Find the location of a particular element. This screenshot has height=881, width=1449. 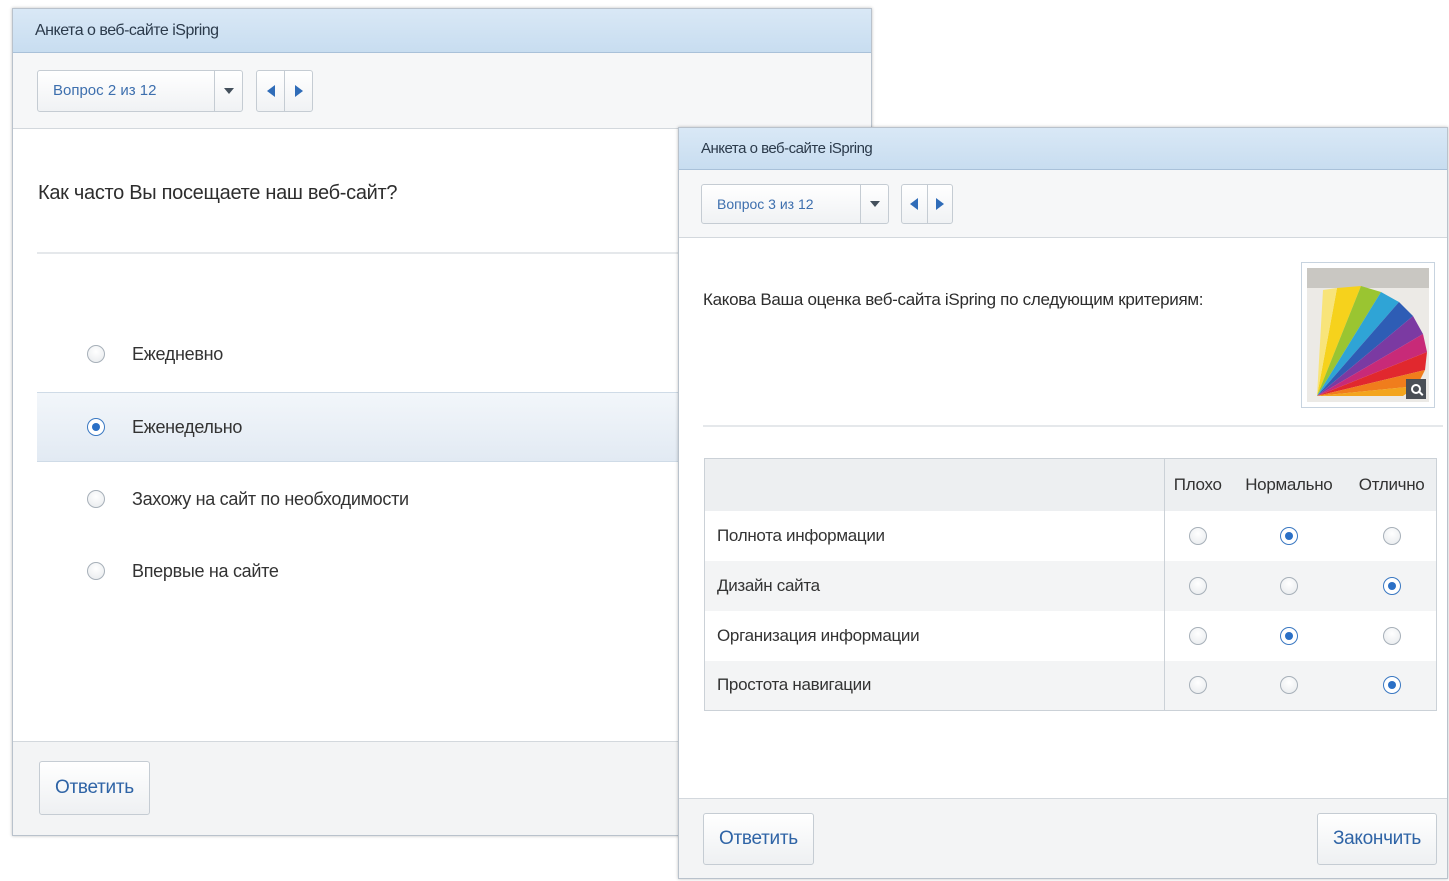

criterion-label: Организация информации is located at coordinates (934, 635).